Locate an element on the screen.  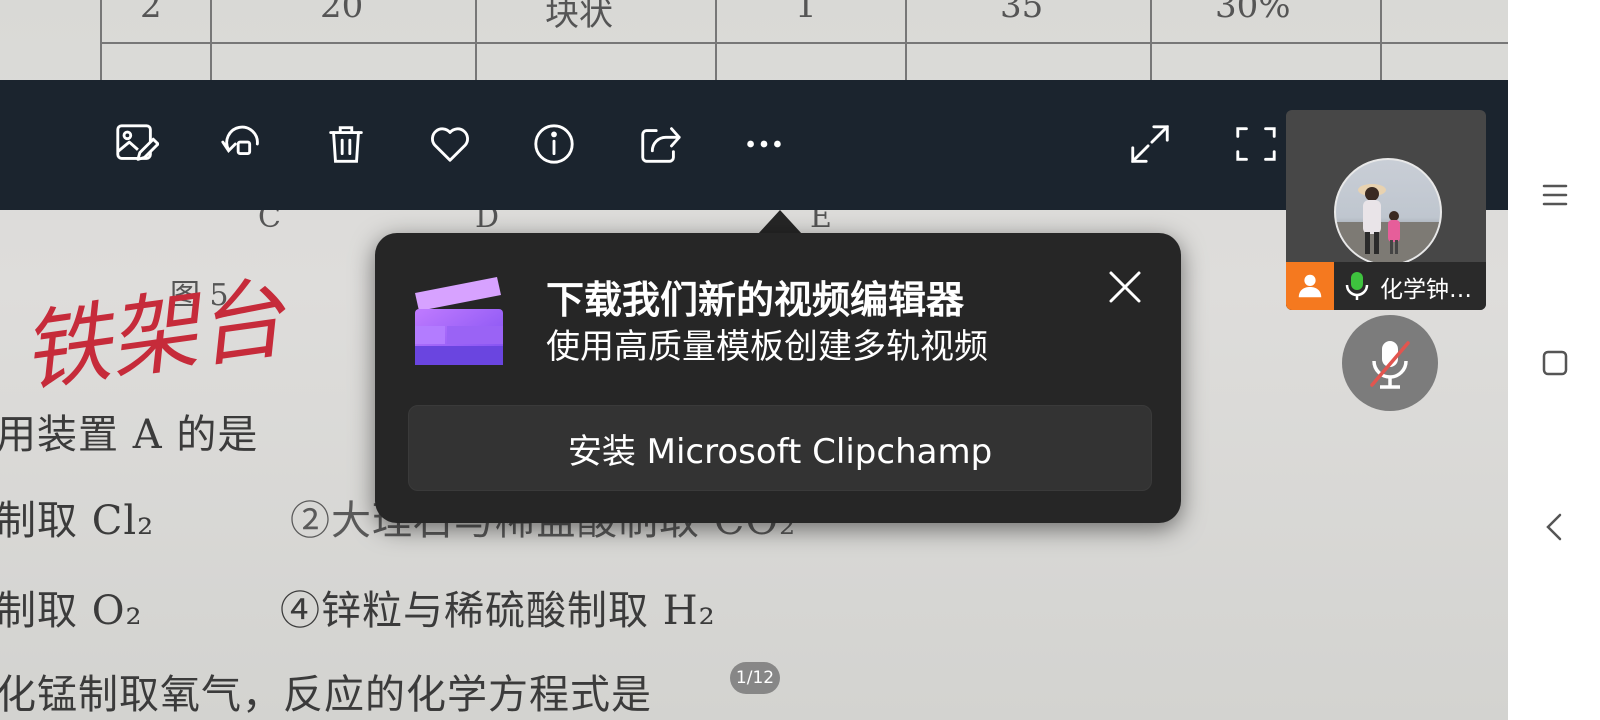
question-line: 用装置 A 的是 is located at coordinates (129, 435).